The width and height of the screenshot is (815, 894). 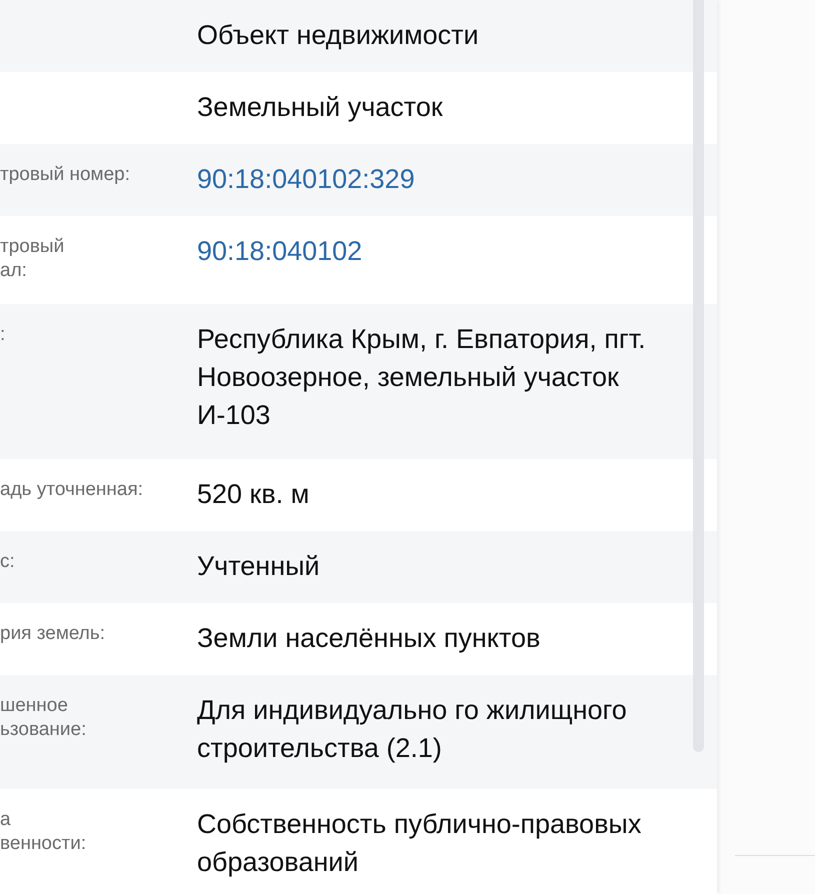 What do you see at coordinates (421, 377) in the screenshot?
I see `field-value: Республика Крым, г. Евпатория, пгт. Новоозерное, земельный участок И-103` at bounding box center [421, 377].